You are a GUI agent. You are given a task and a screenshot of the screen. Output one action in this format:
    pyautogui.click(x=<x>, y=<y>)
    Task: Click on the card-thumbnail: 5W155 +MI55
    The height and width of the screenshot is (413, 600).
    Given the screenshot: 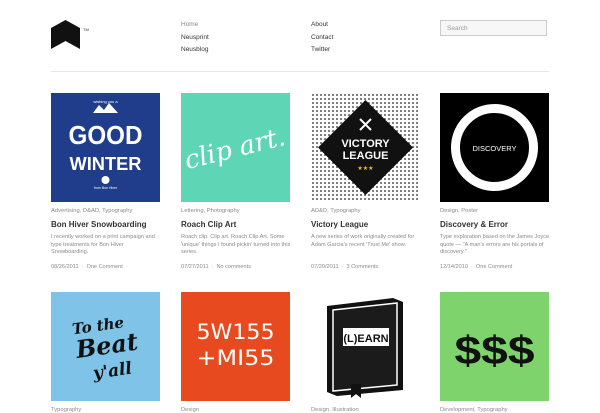 What is the action you would take?
    pyautogui.click(x=235, y=346)
    